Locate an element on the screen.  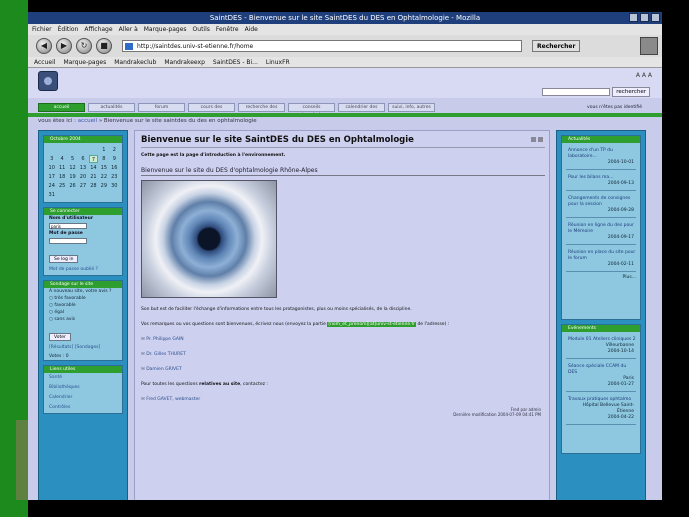
calendar-day: 3 is located at coordinates (51, 159).